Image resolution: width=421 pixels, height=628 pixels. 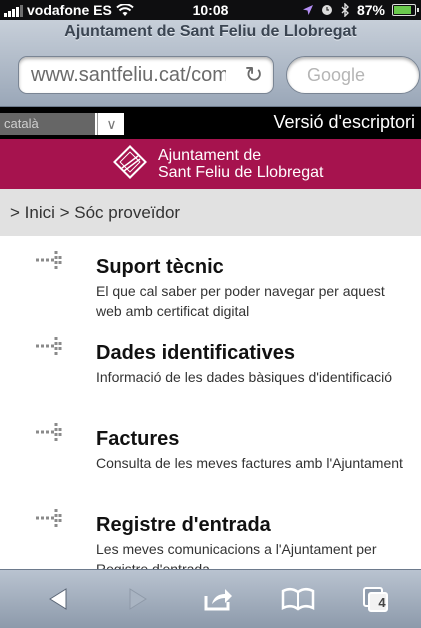 I want to click on site-name-line2: Sant Feliu de Llobregat, so click(x=241, y=172).